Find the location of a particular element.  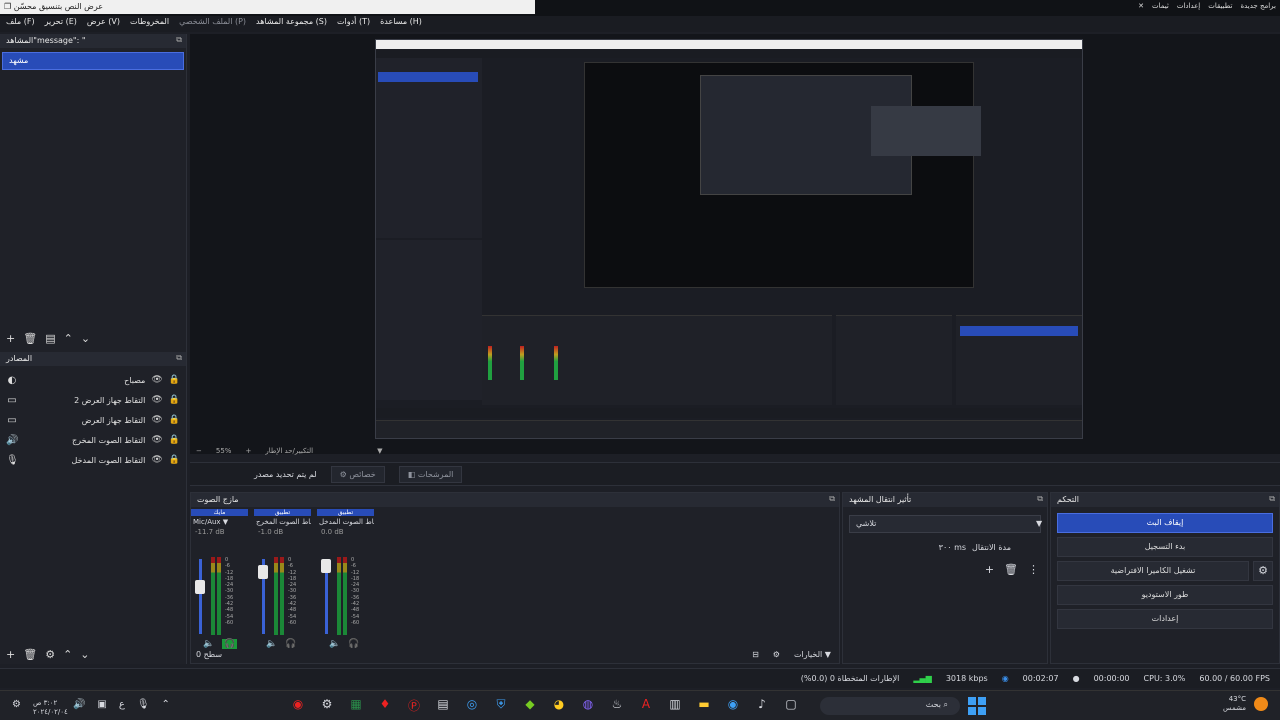

source-row: ▭ التقاط جهاز العرض 👁 🔒 is located at coordinates (93, 420).